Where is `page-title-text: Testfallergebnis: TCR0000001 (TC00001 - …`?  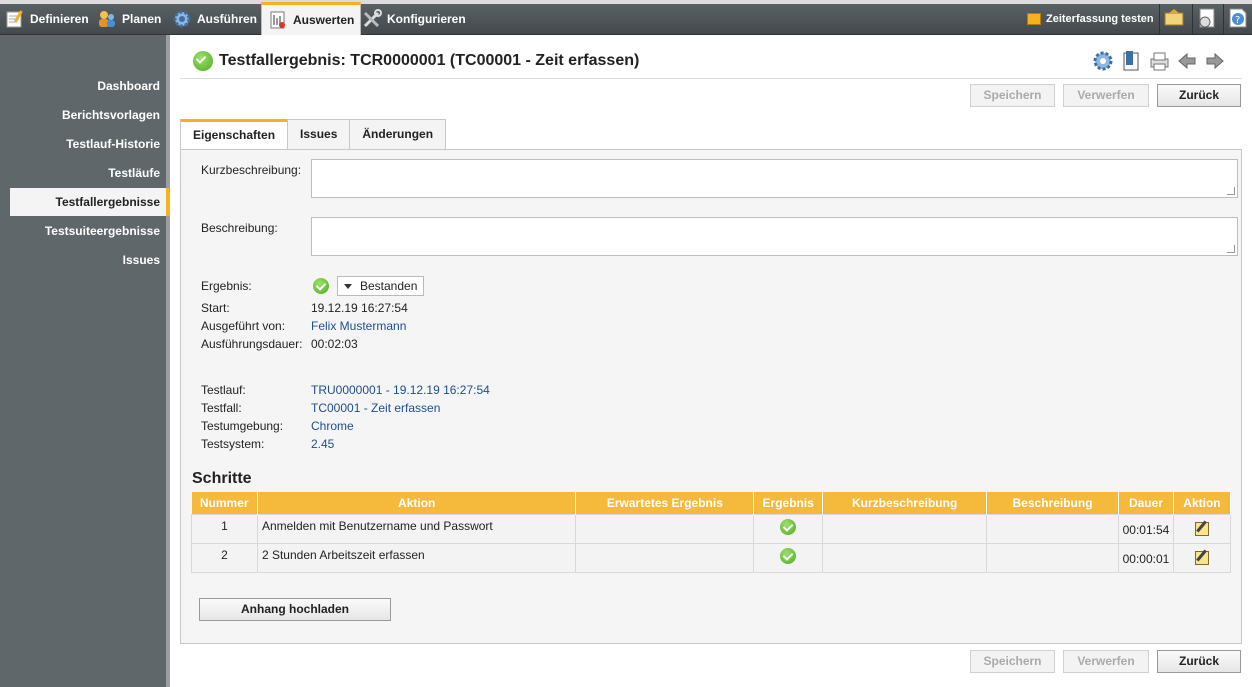 page-title-text: Testfallergebnis: TCR0000001 (TC00001 - … is located at coordinates (429, 60).